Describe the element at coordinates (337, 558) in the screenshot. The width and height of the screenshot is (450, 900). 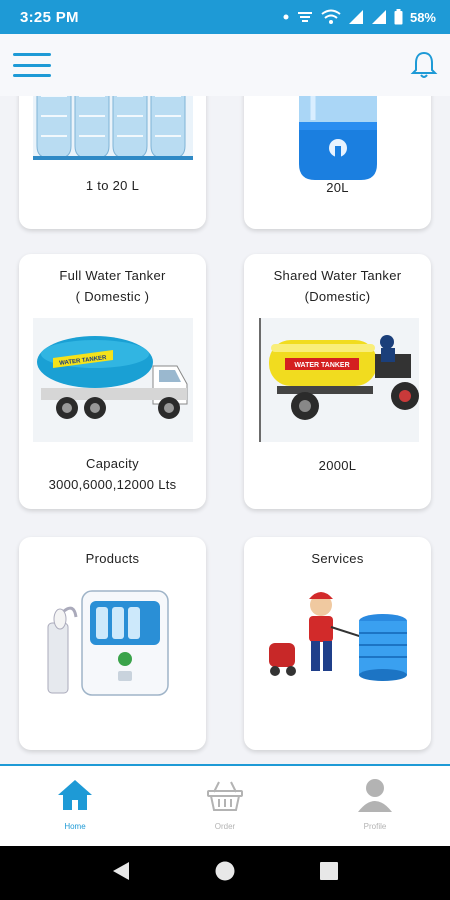
I see `services-title: Services` at that location.